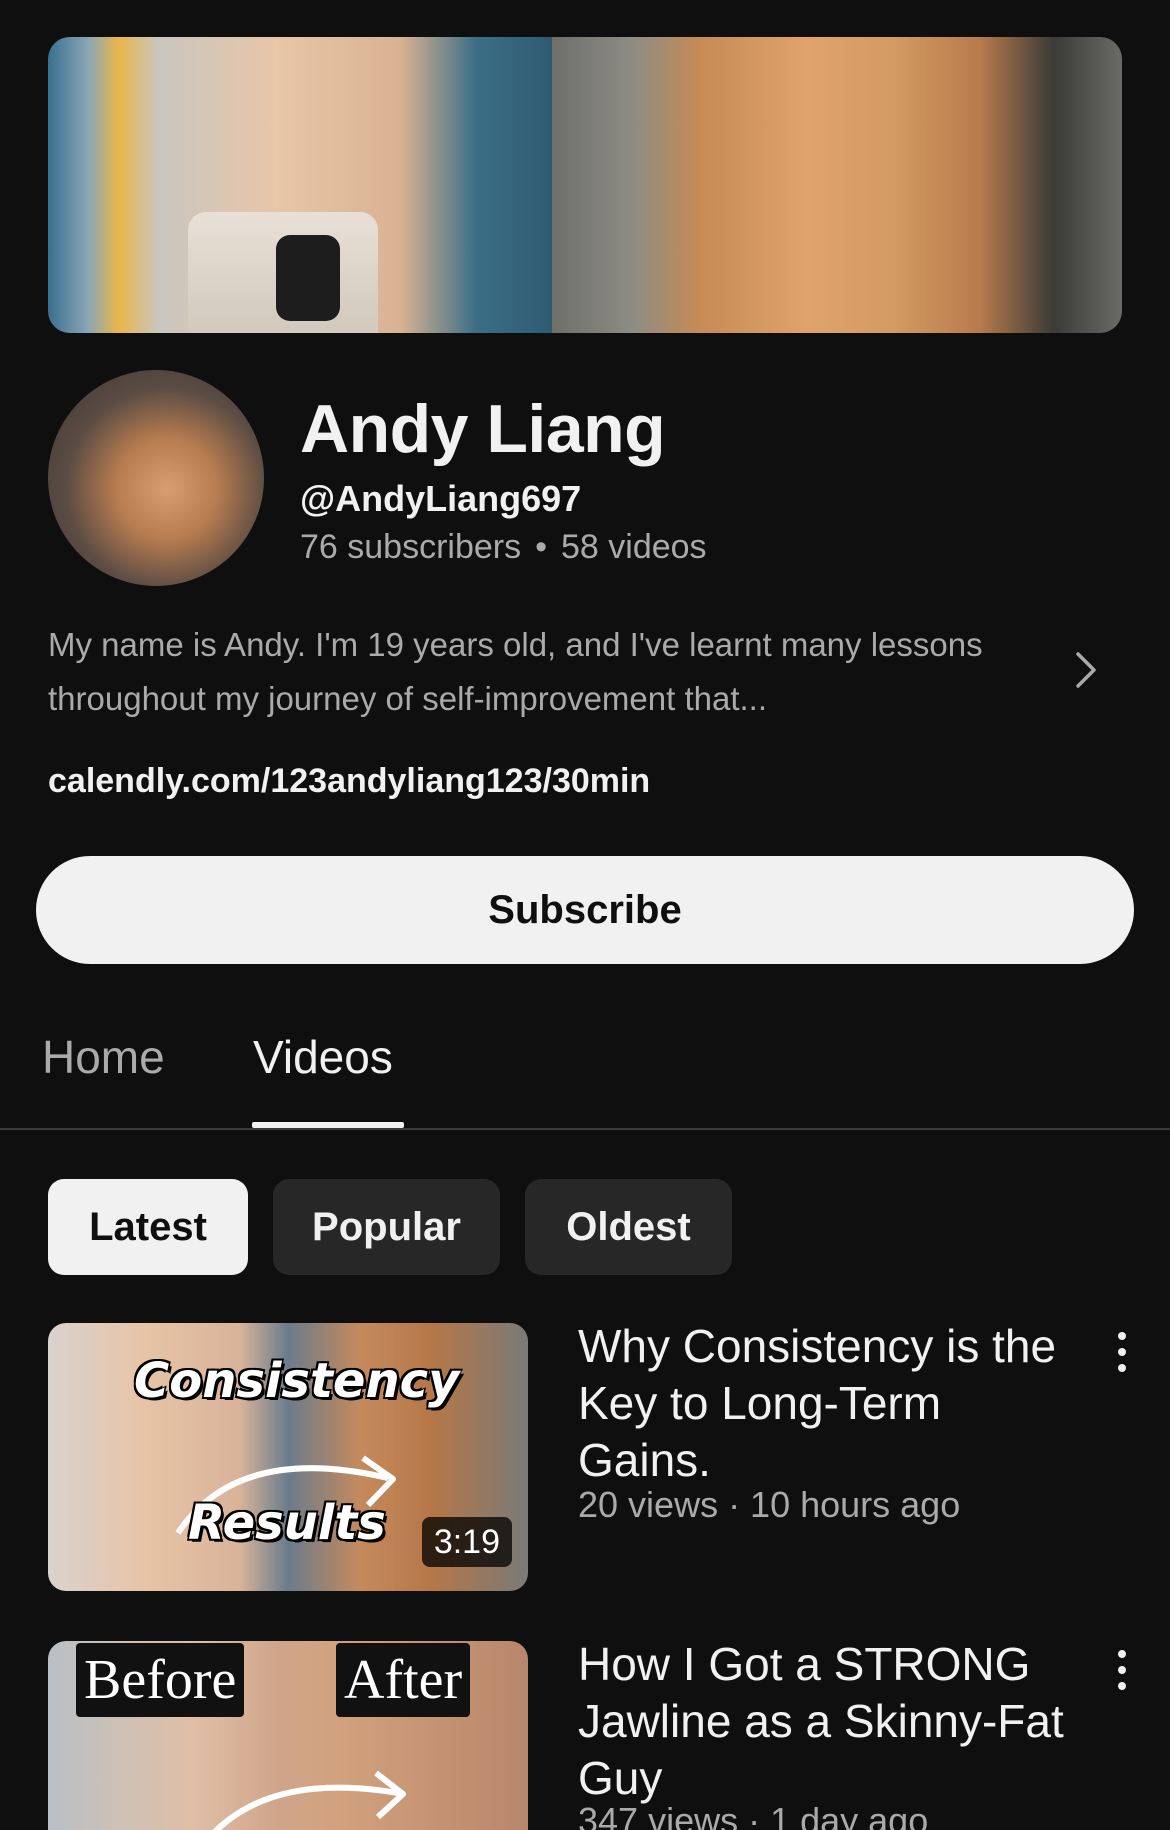  Describe the element at coordinates (288, 1735) in the screenshot. I see `video-thumbnail: Before After` at that location.